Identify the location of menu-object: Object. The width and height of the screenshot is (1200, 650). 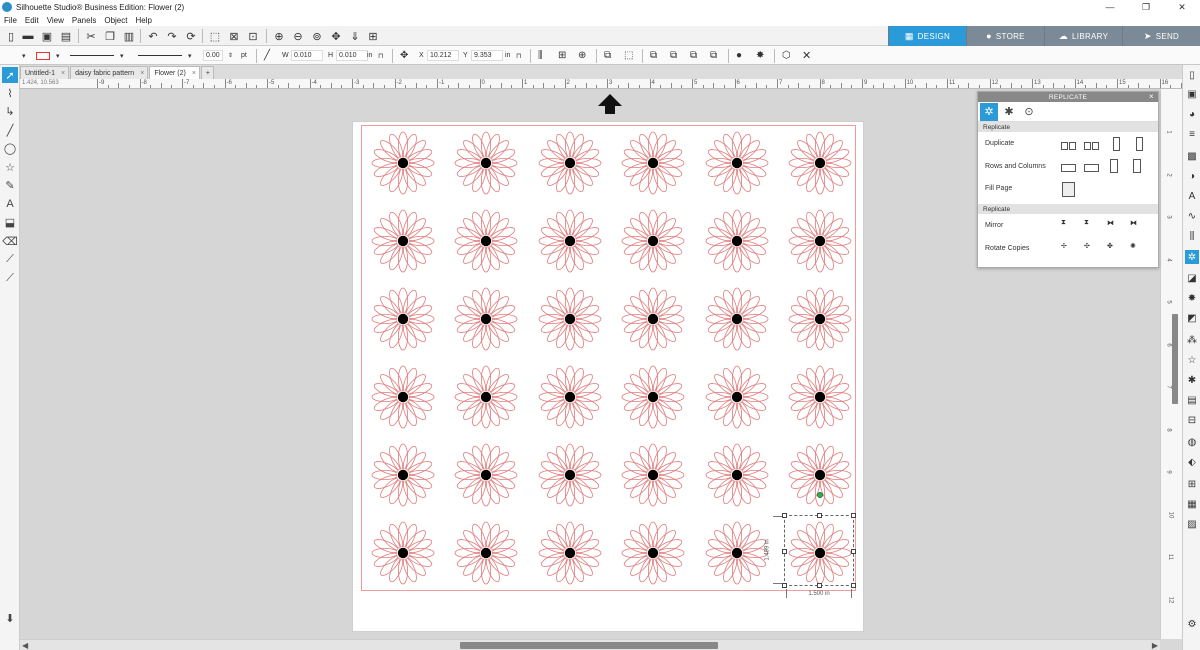
(115, 20).